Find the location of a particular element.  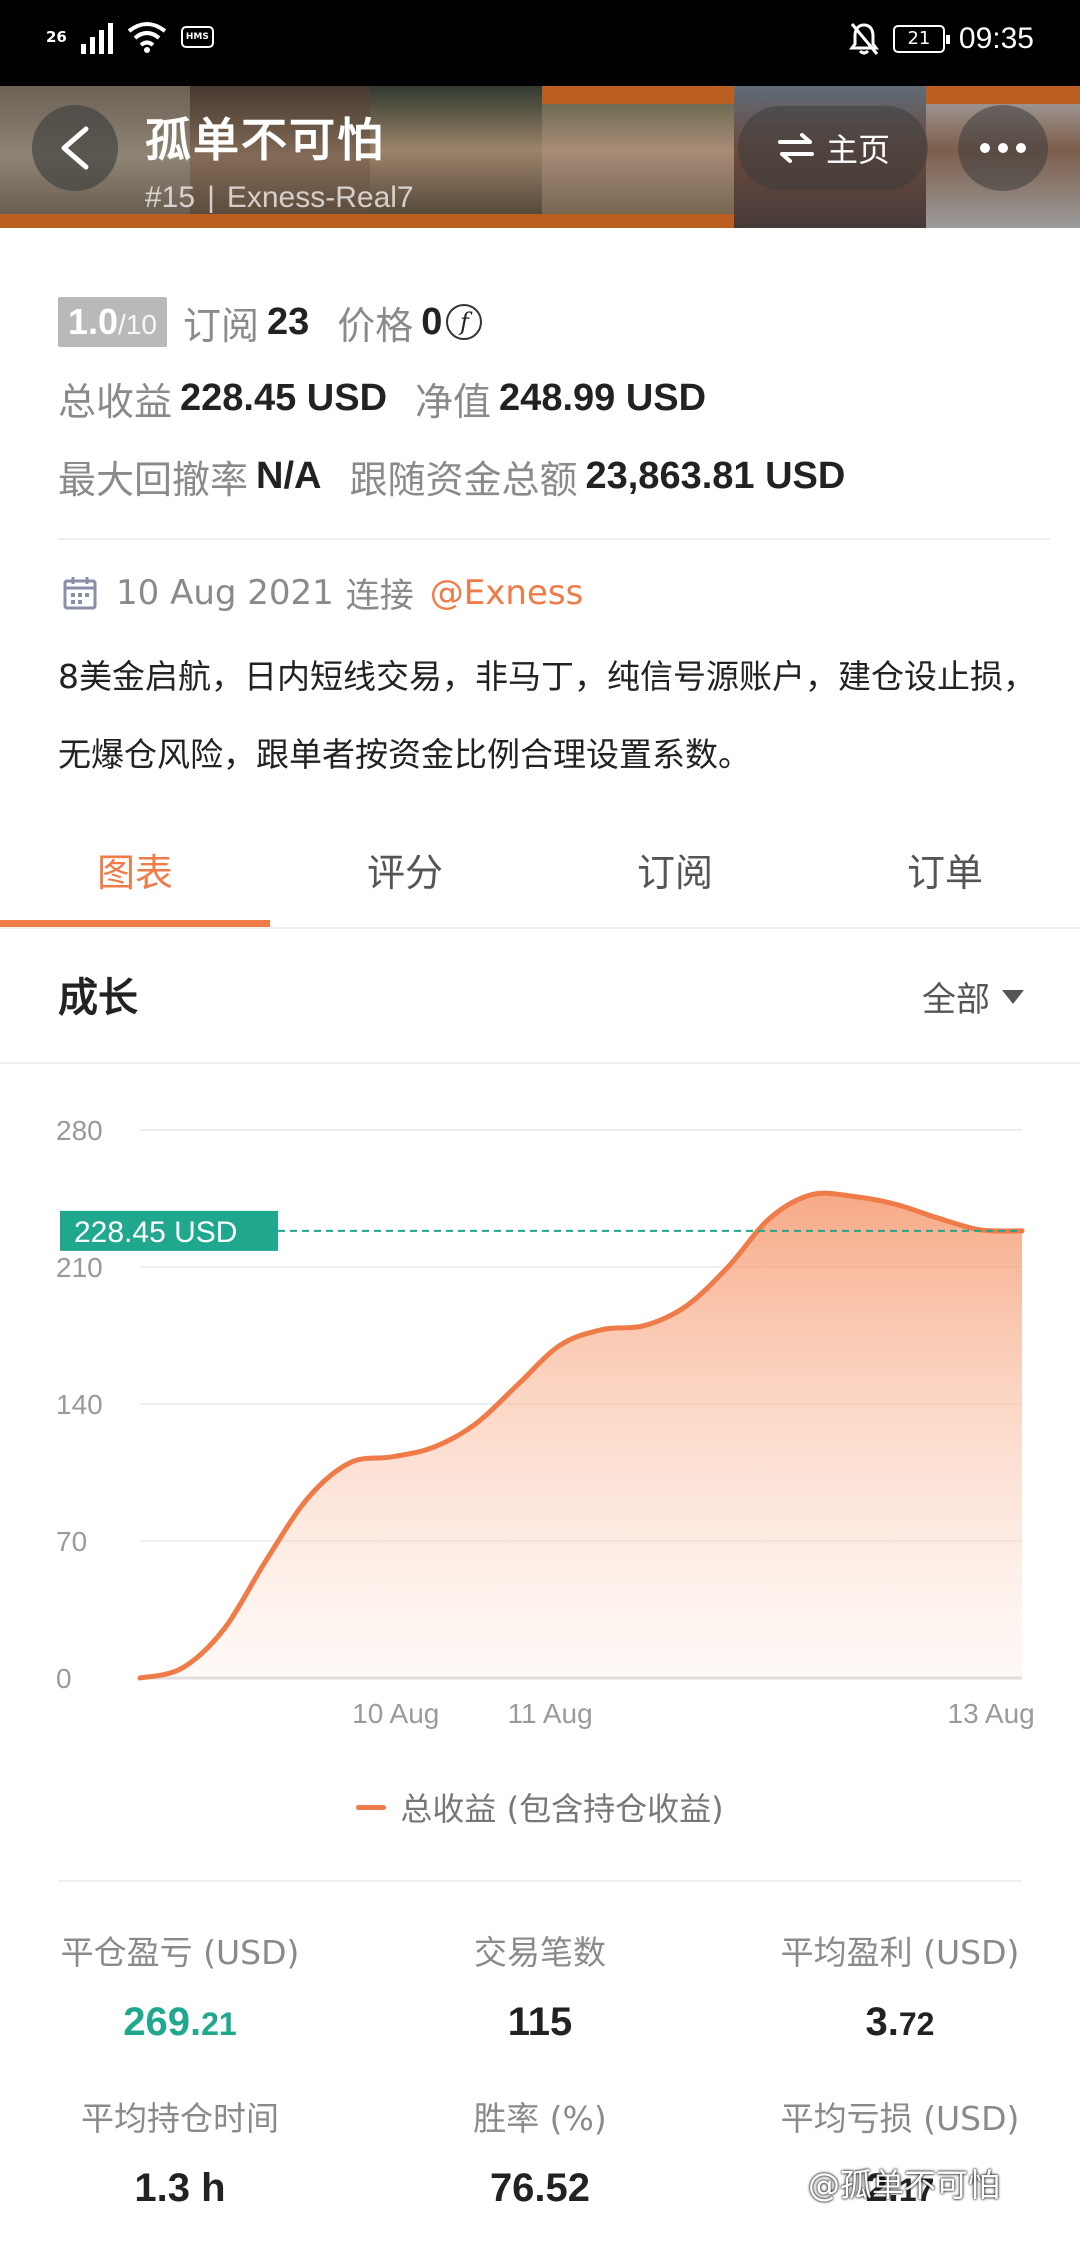

summary-row-profit: 总收益 228.45 USD 净值 248.99 USD is located at coordinates (543, 398).